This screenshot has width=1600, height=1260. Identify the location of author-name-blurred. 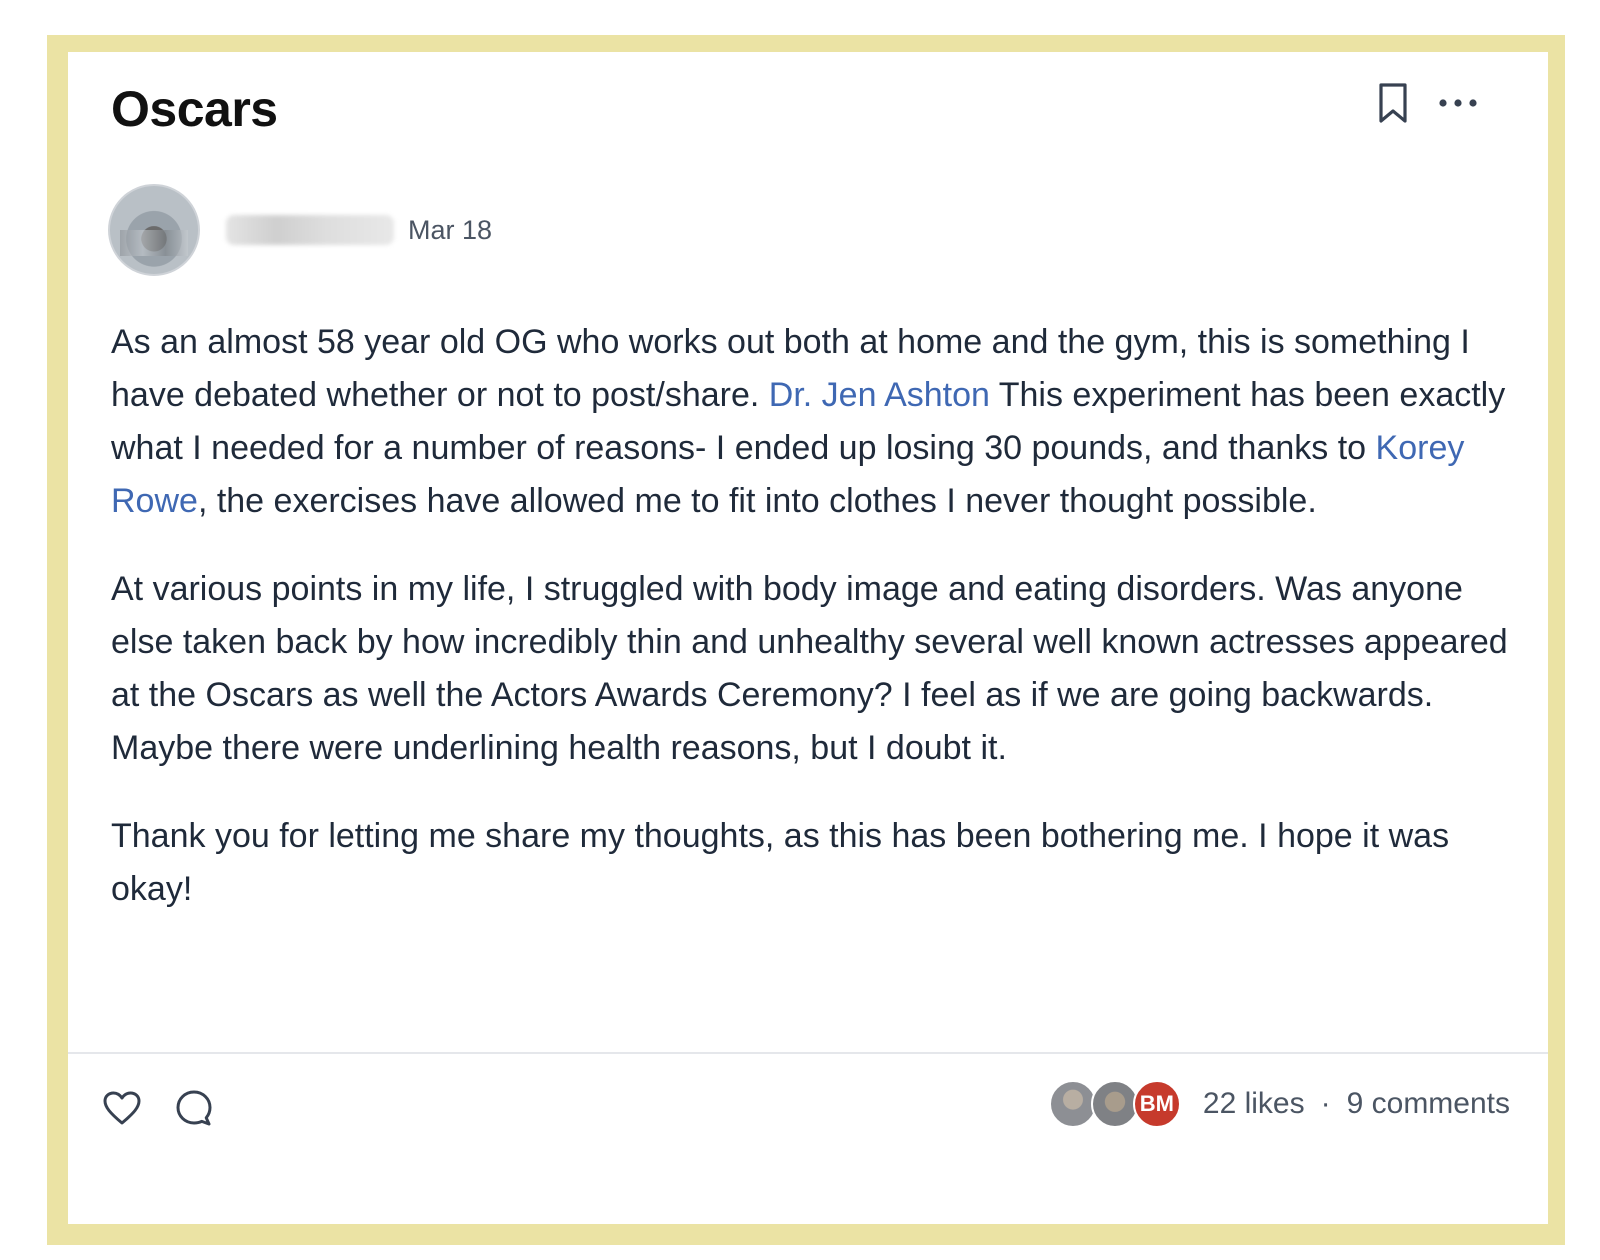
(310, 230).